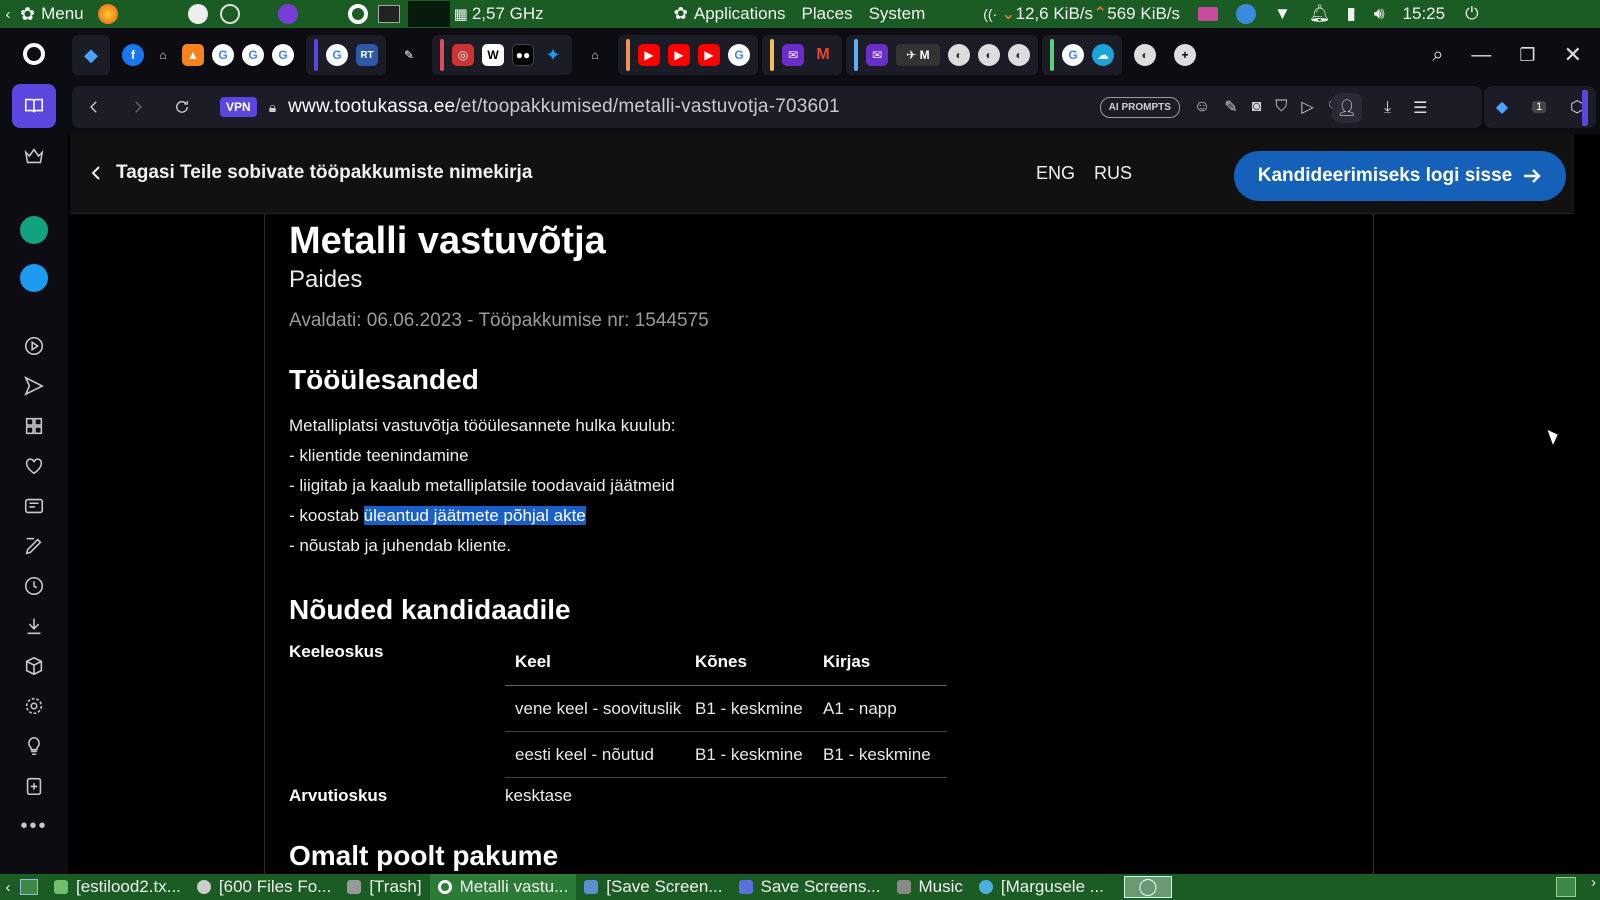 This screenshot has width=1600, height=900. What do you see at coordinates (34, 546) in the screenshot?
I see `sidebar-pinboard-button` at bounding box center [34, 546].